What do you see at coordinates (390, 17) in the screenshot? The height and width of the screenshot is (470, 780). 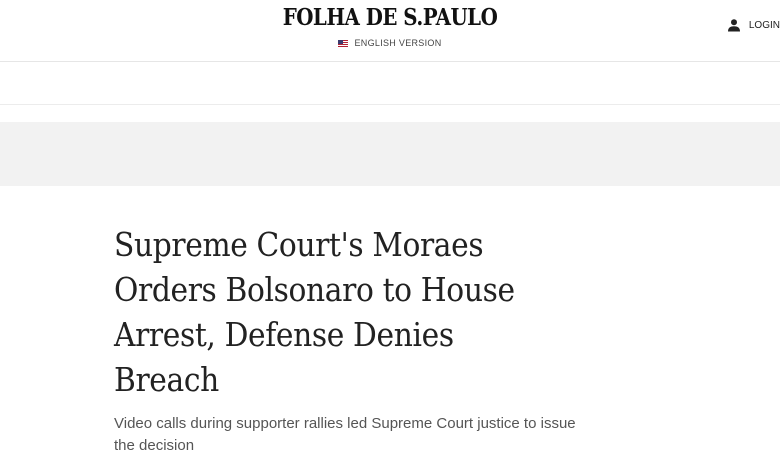 I see `site-logo: FOLHA DE S.PAULO` at bounding box center [390, 17].